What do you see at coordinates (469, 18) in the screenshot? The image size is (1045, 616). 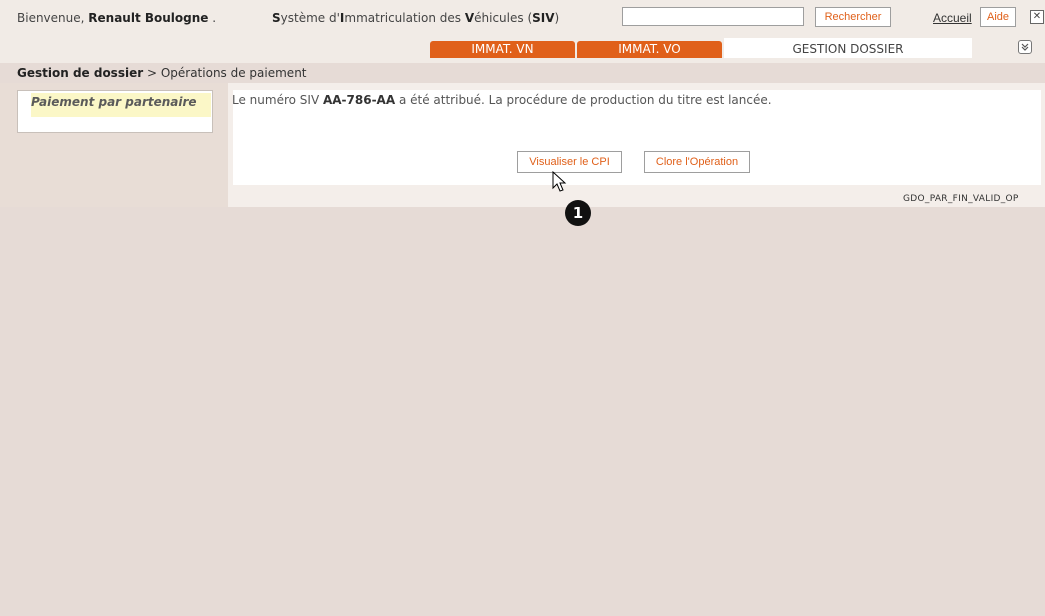 I see `system-title-part: V` at bounding box center [469, 18].